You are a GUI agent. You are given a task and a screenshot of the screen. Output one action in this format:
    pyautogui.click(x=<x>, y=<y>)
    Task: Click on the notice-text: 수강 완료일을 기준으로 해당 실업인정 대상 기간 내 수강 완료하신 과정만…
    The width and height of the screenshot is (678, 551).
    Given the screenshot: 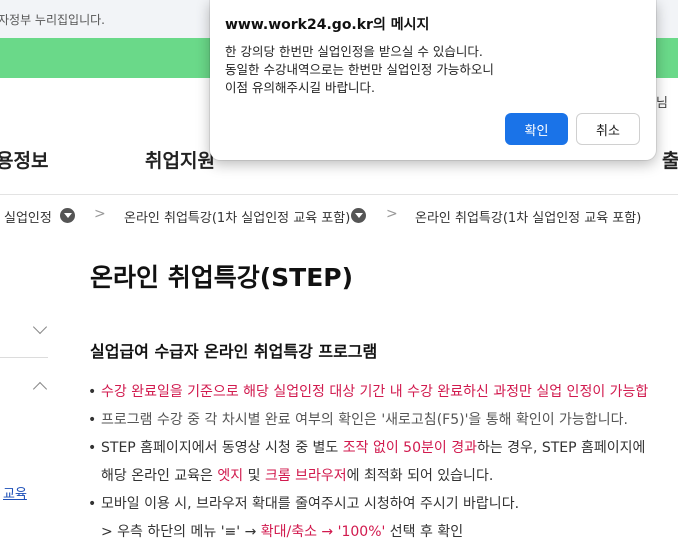 What is the action you would take?
    pyautogui.click(x=375, y=392)
    